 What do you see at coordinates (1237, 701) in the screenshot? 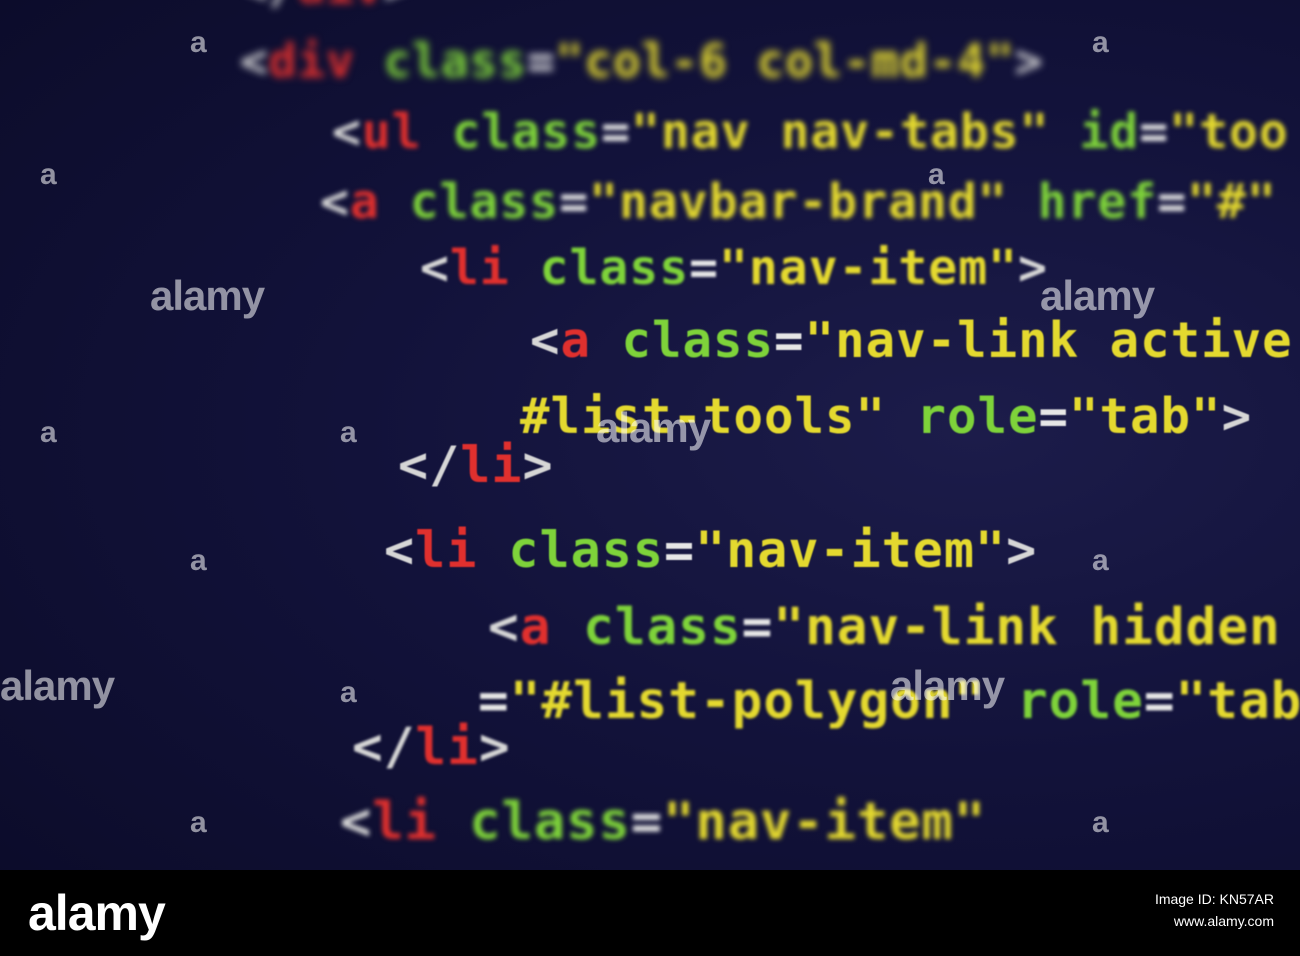
I see `code-token-str: "tab` at bounding box center [1237, 701].